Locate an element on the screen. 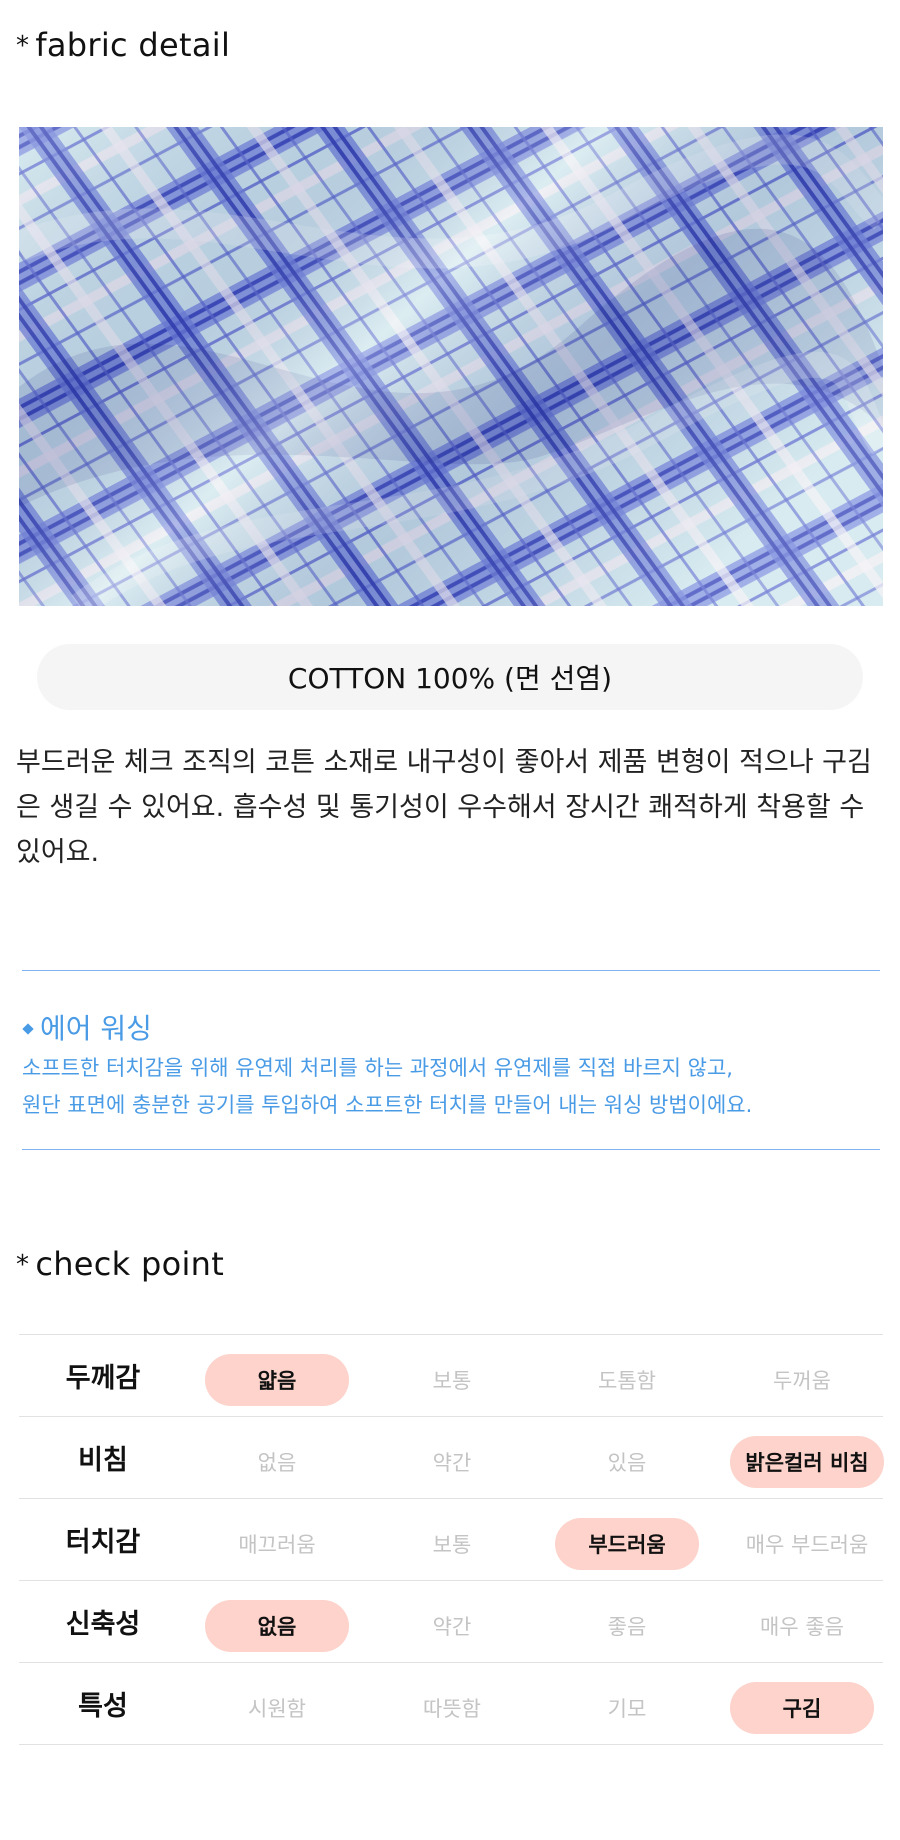  check-point-title: * check point is located at coordinates (120, 1264).